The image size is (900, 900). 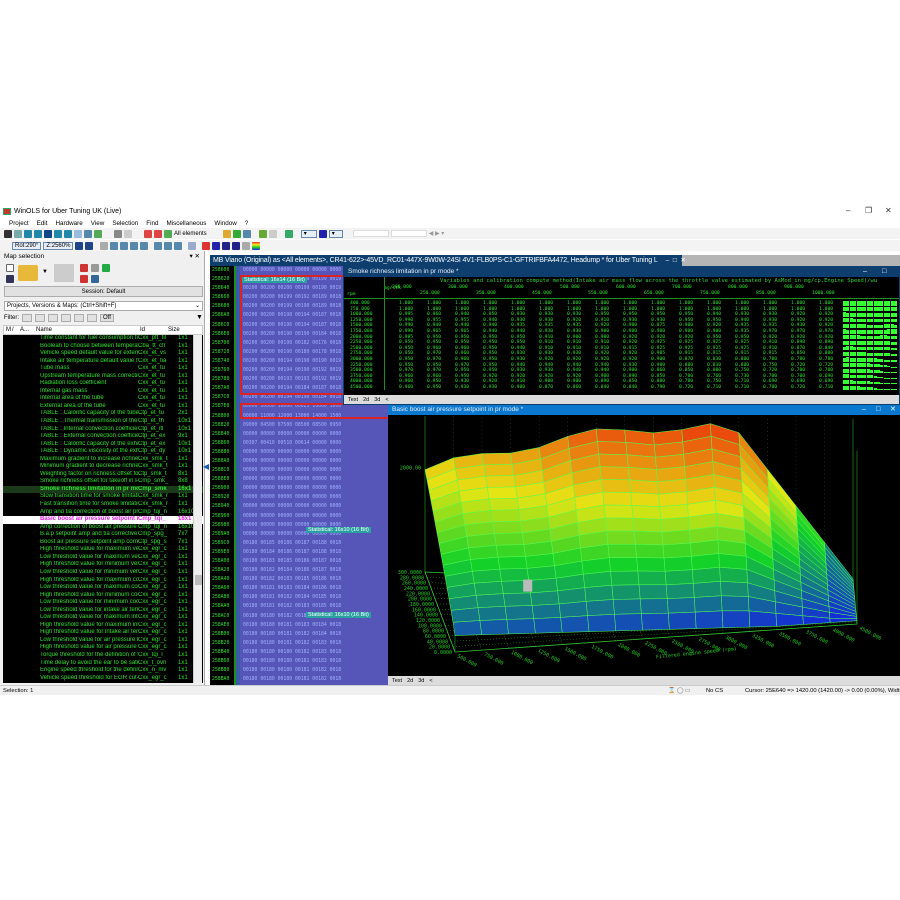 What do you see at coordinates (366, 400) in the screenshot?
I see `tab-2d: 2d` at bounding box center [366, 400].